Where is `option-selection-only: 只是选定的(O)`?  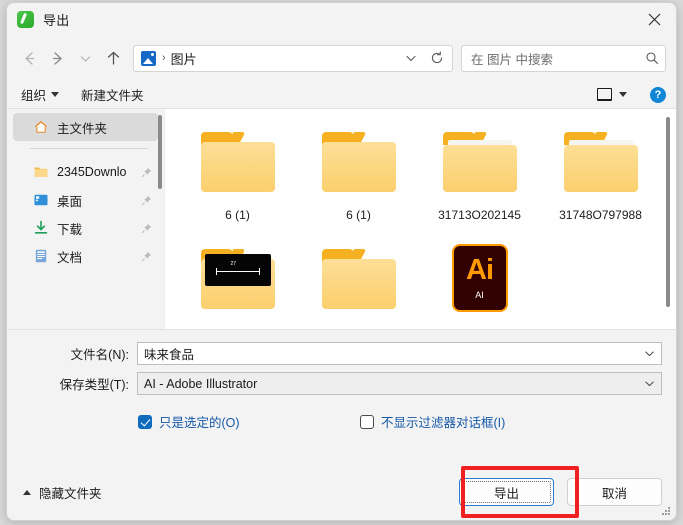
option-selection-only: 只是选定的(O) is located at coordinates (189, 423).